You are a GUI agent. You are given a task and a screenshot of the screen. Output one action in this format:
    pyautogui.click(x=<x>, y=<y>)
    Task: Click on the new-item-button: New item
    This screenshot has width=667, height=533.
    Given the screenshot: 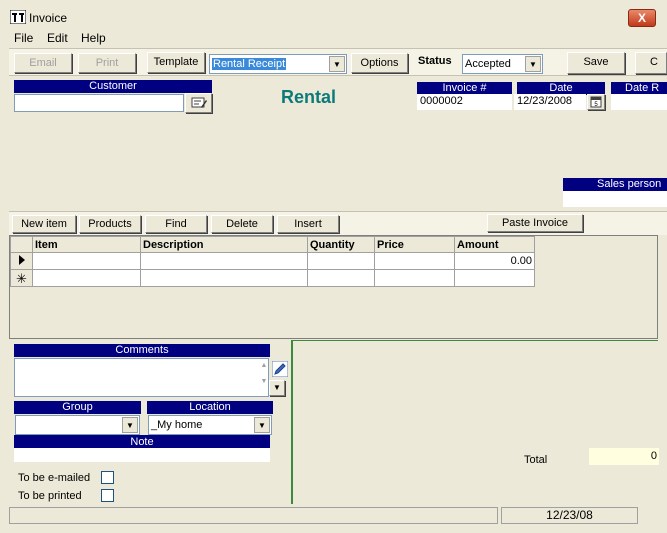 What is the action you would take?
    pyautogui.click(x=44, y=224)
    